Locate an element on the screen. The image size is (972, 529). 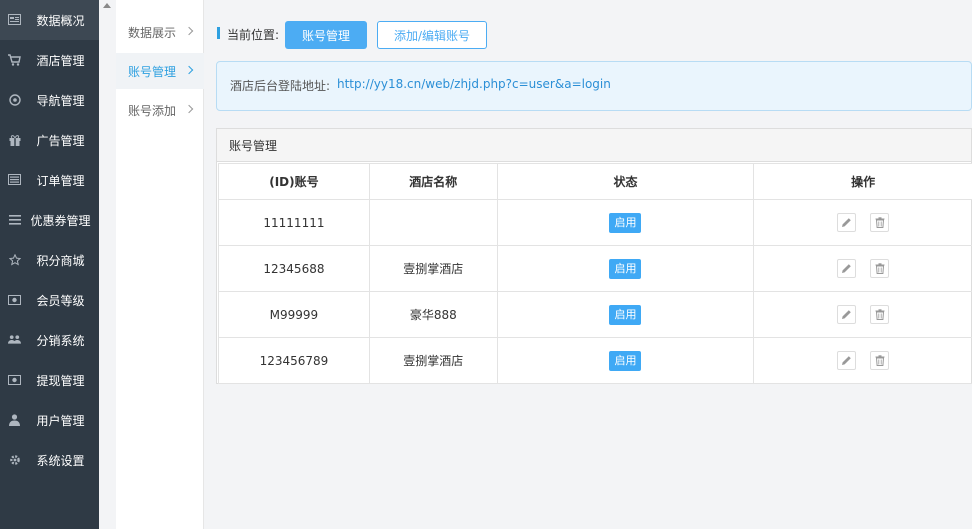
sidebar-item-label: 系统设置 is located at coordinates (60, 460).